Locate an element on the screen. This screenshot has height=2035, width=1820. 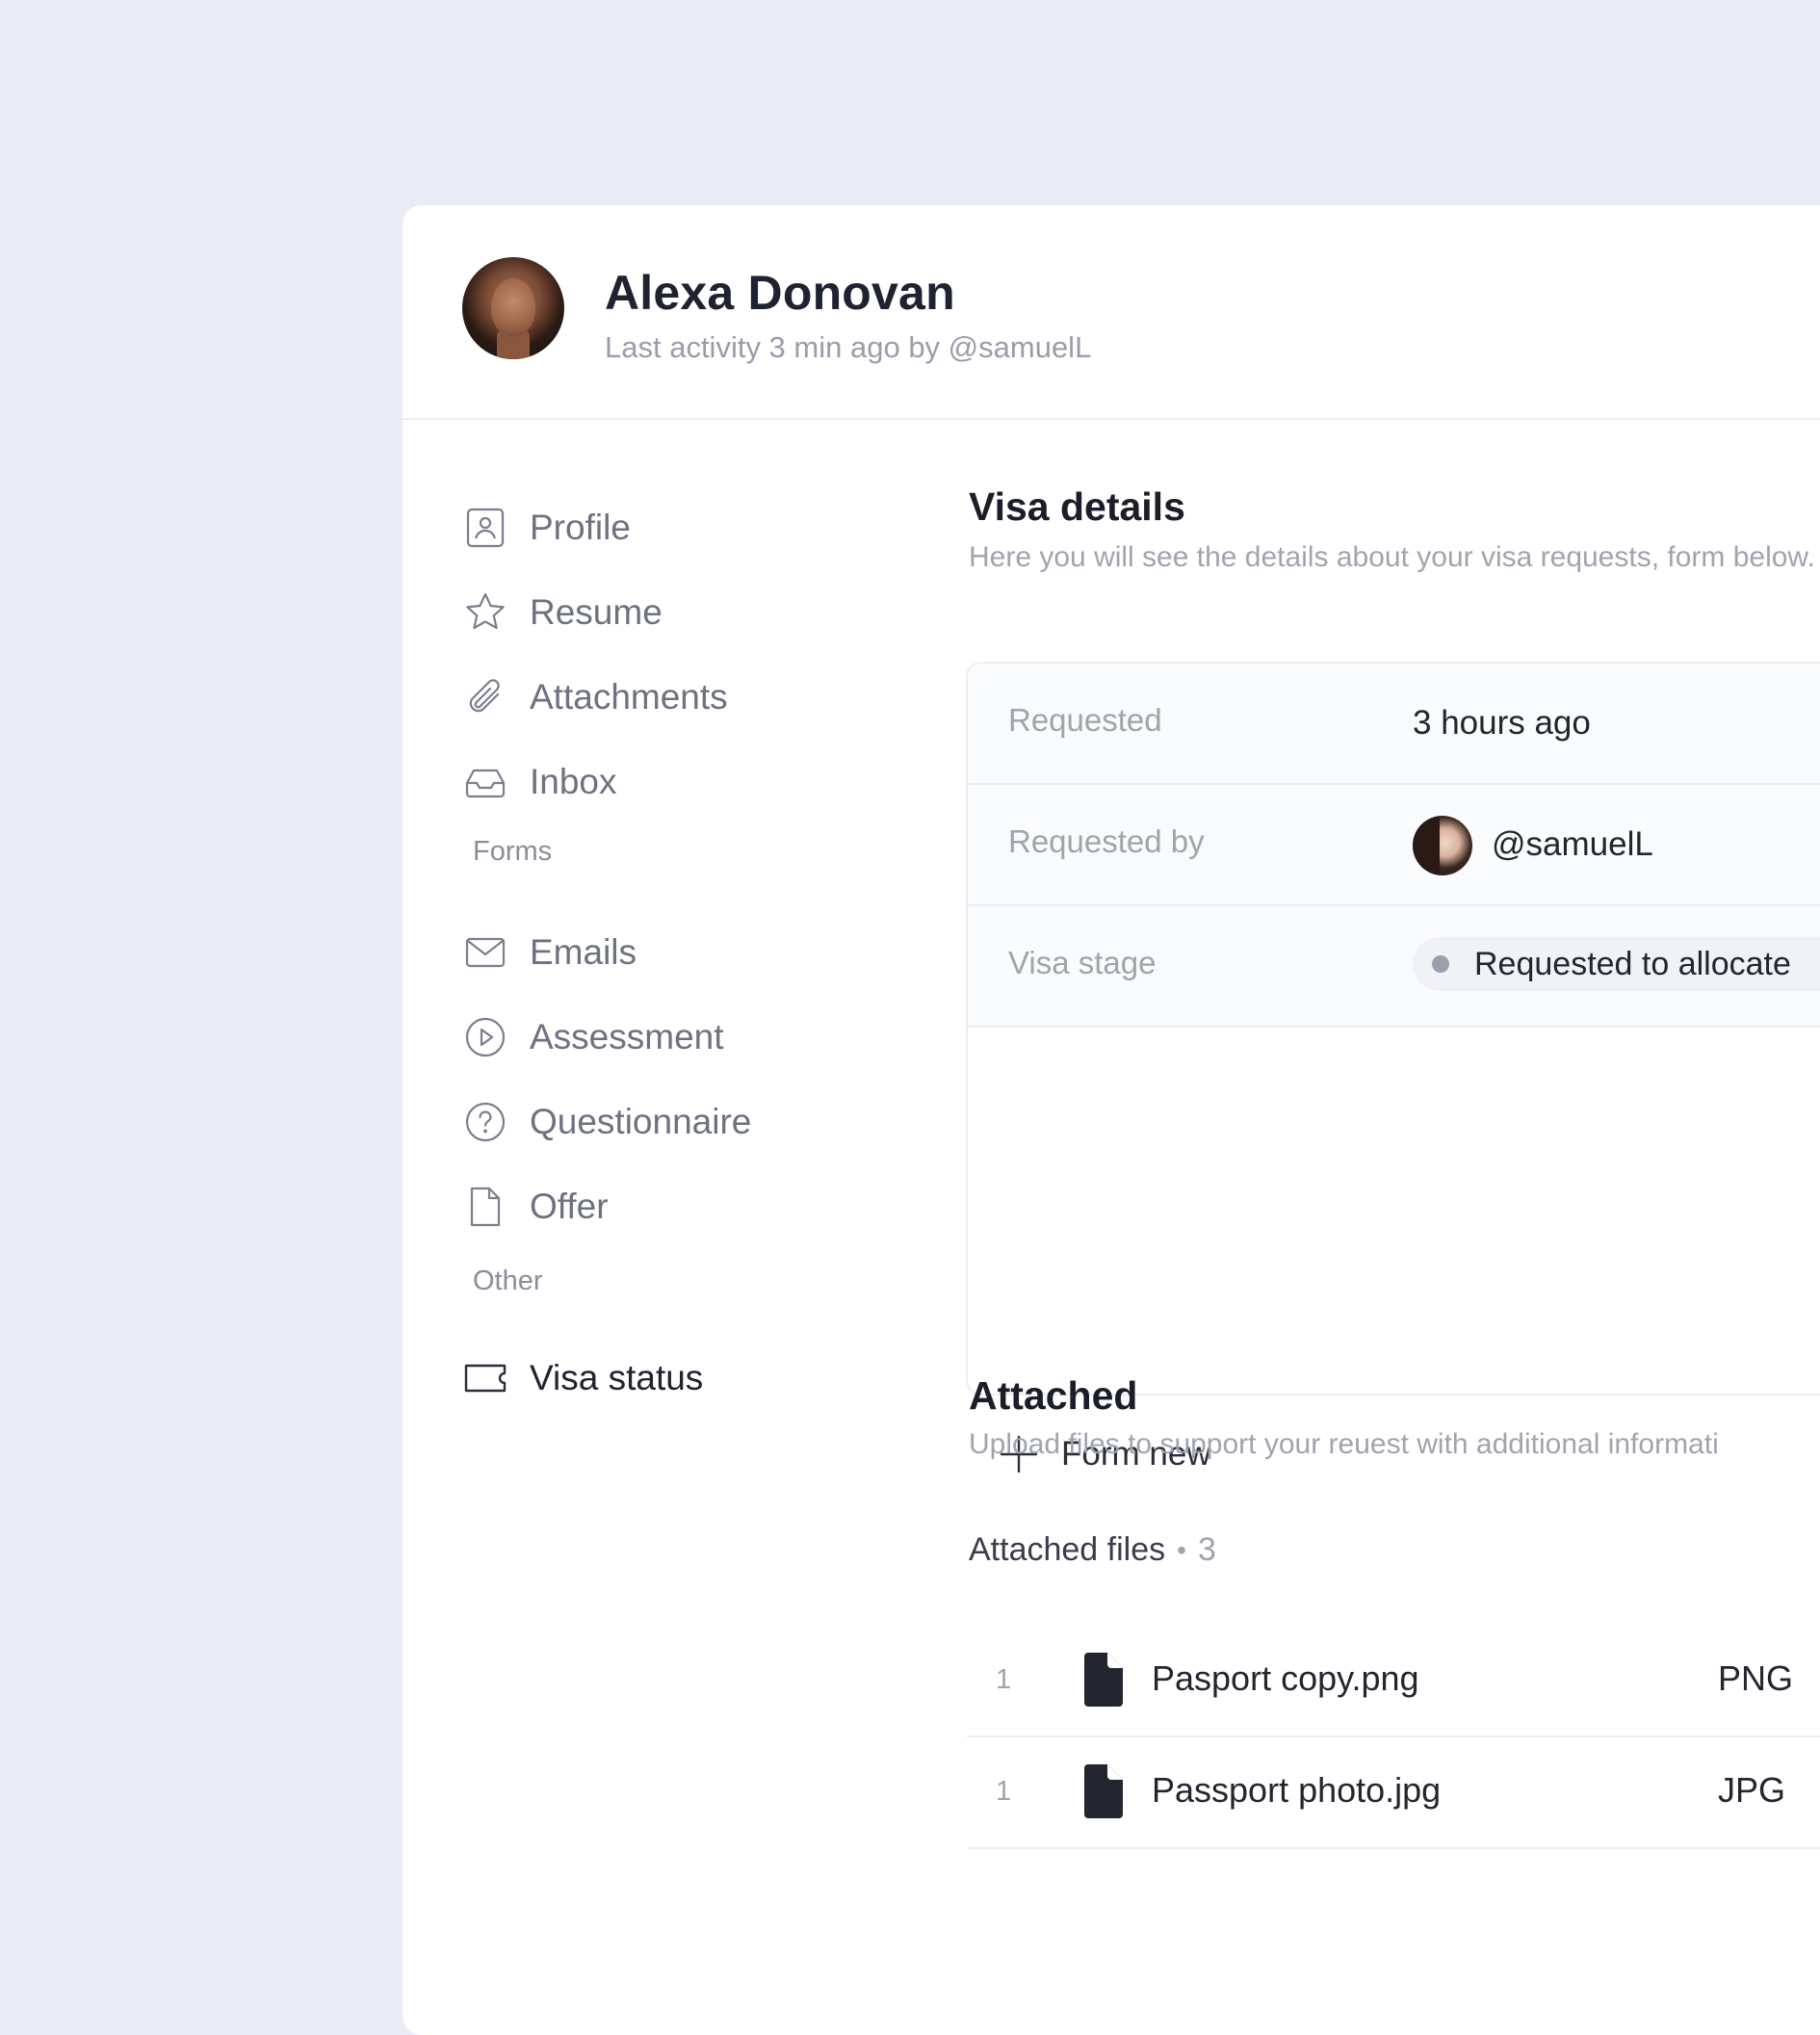
detail-value: 3 hours ago is located at coordinates (1502, 723).